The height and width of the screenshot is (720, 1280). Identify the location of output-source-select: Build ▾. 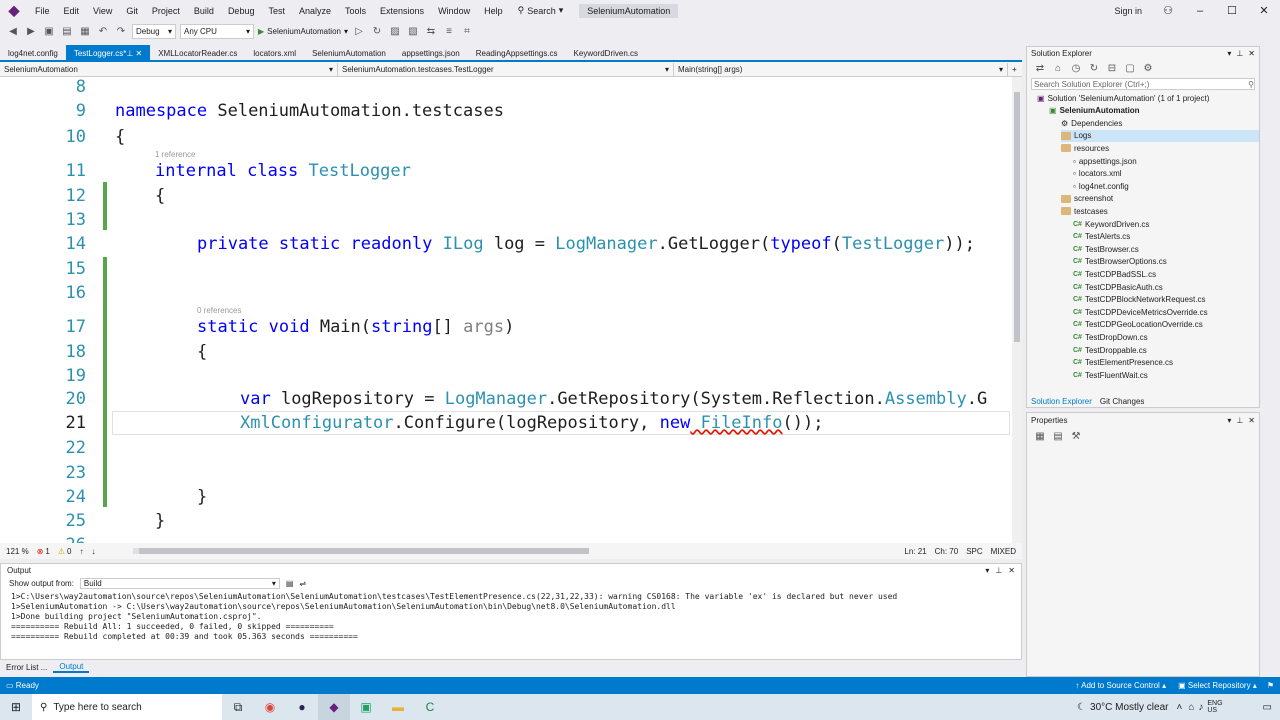
(179, 583).